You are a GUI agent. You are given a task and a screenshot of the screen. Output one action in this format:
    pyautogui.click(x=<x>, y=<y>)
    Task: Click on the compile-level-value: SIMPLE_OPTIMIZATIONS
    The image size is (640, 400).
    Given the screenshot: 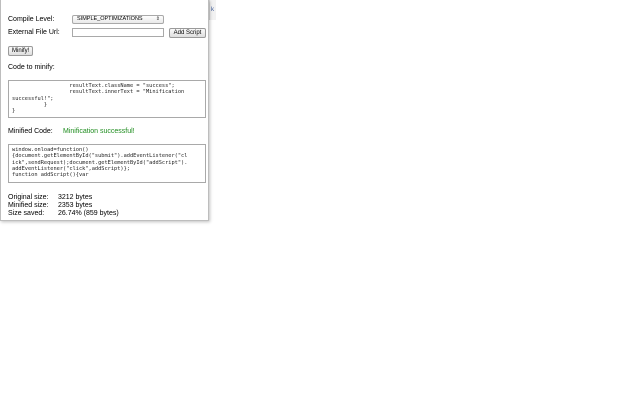 What is the action you would take?
    pyautogui.click(x=110, y=19)
    